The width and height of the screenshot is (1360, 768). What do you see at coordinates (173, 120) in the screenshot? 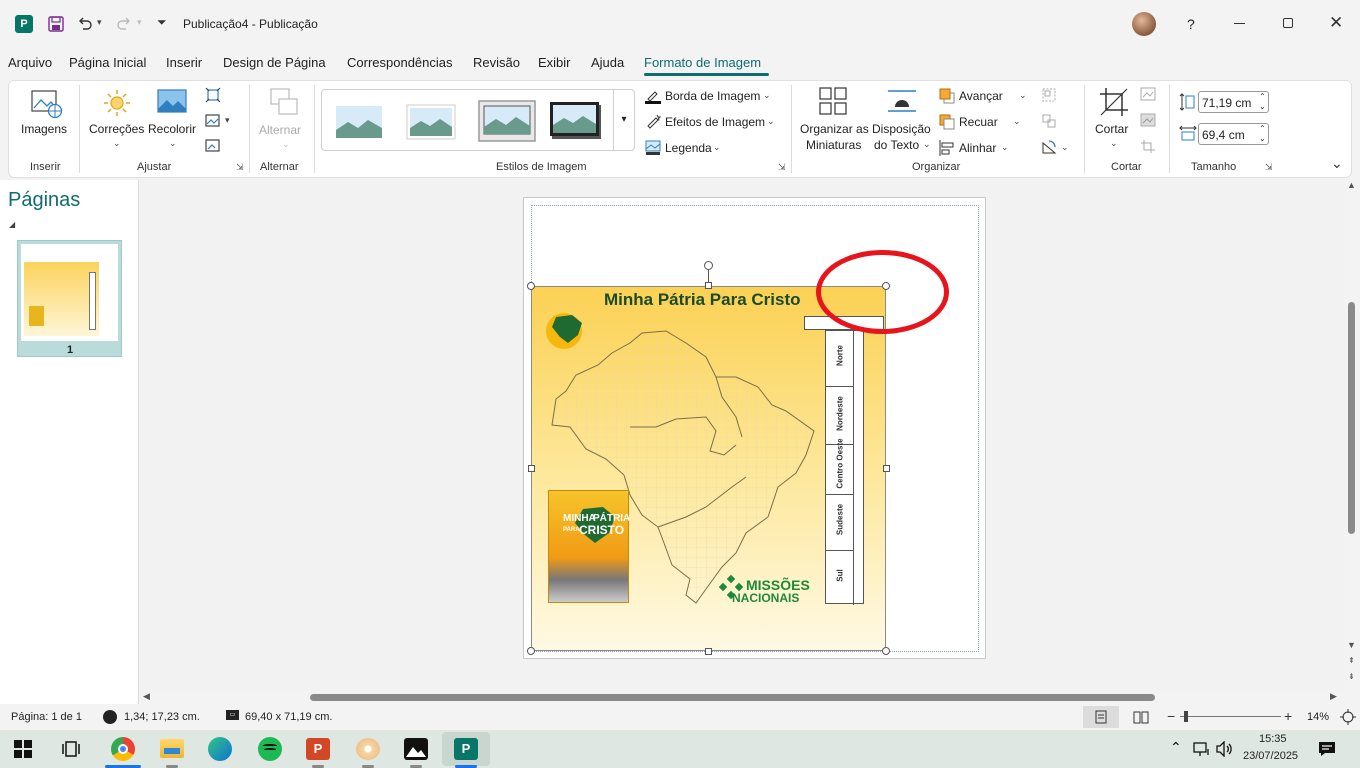
I see `recolorir-button: Recolorir ⌄` at bounding box center [173, 120].